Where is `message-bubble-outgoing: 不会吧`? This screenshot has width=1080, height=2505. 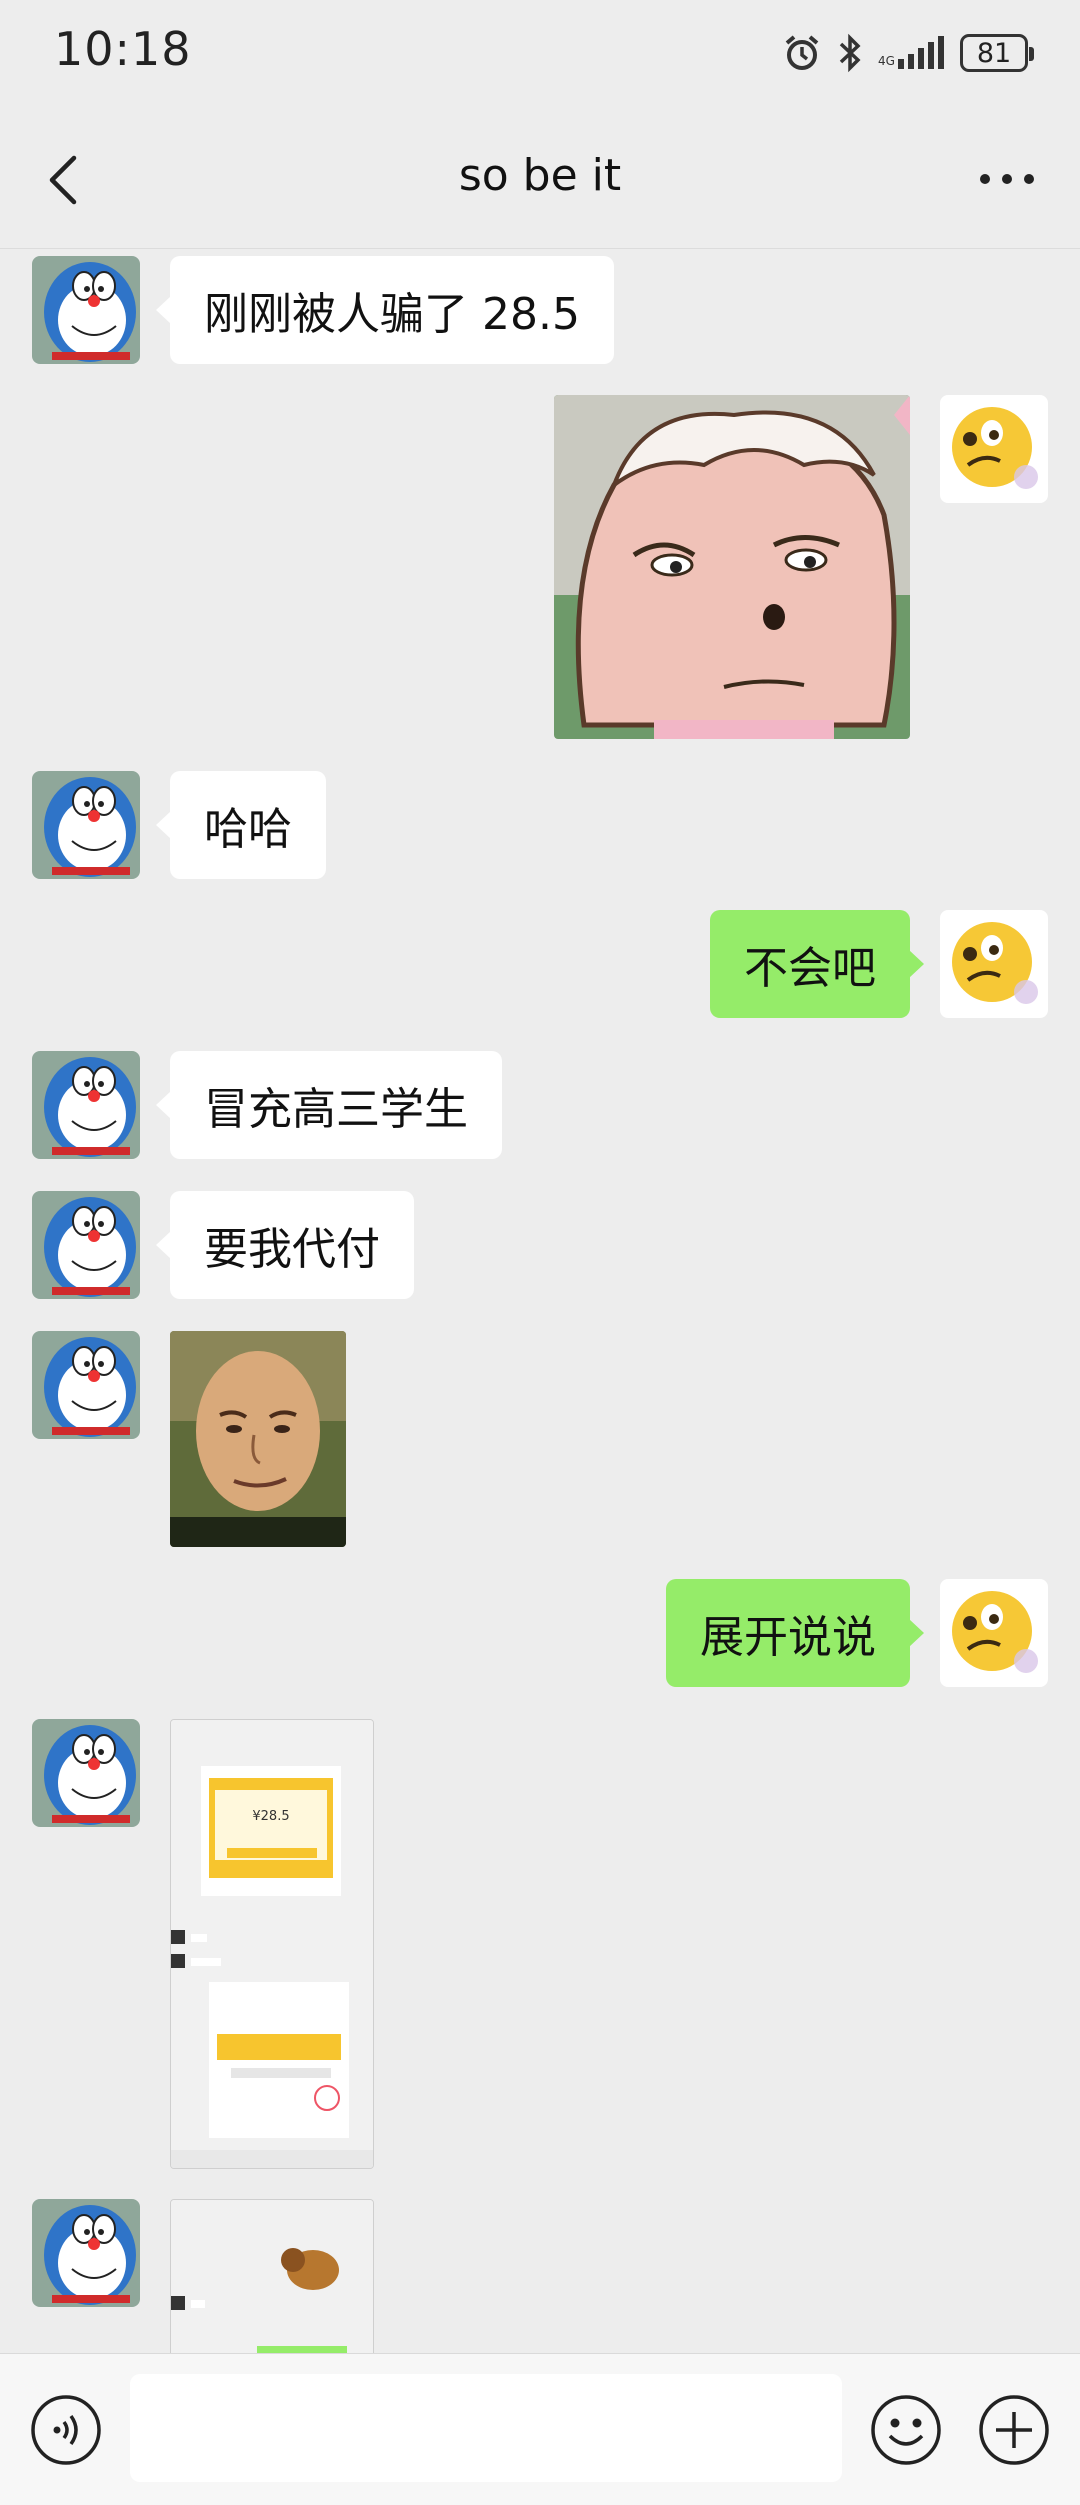 message-bubble-outgoing: 不会吧 is located at coordinates (817, 964).